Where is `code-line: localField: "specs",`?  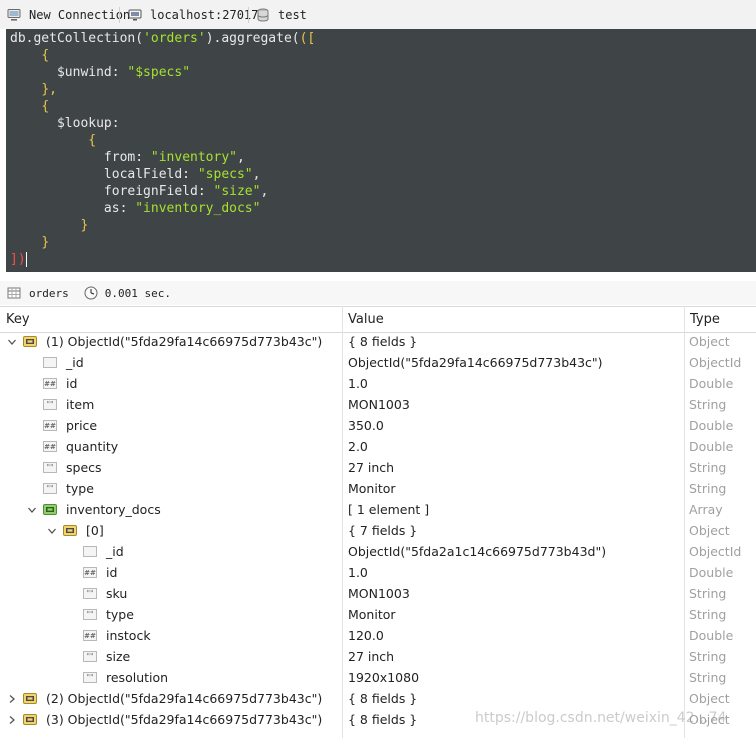 code-line: localField: "specs", is located at coordinates (135, 174).